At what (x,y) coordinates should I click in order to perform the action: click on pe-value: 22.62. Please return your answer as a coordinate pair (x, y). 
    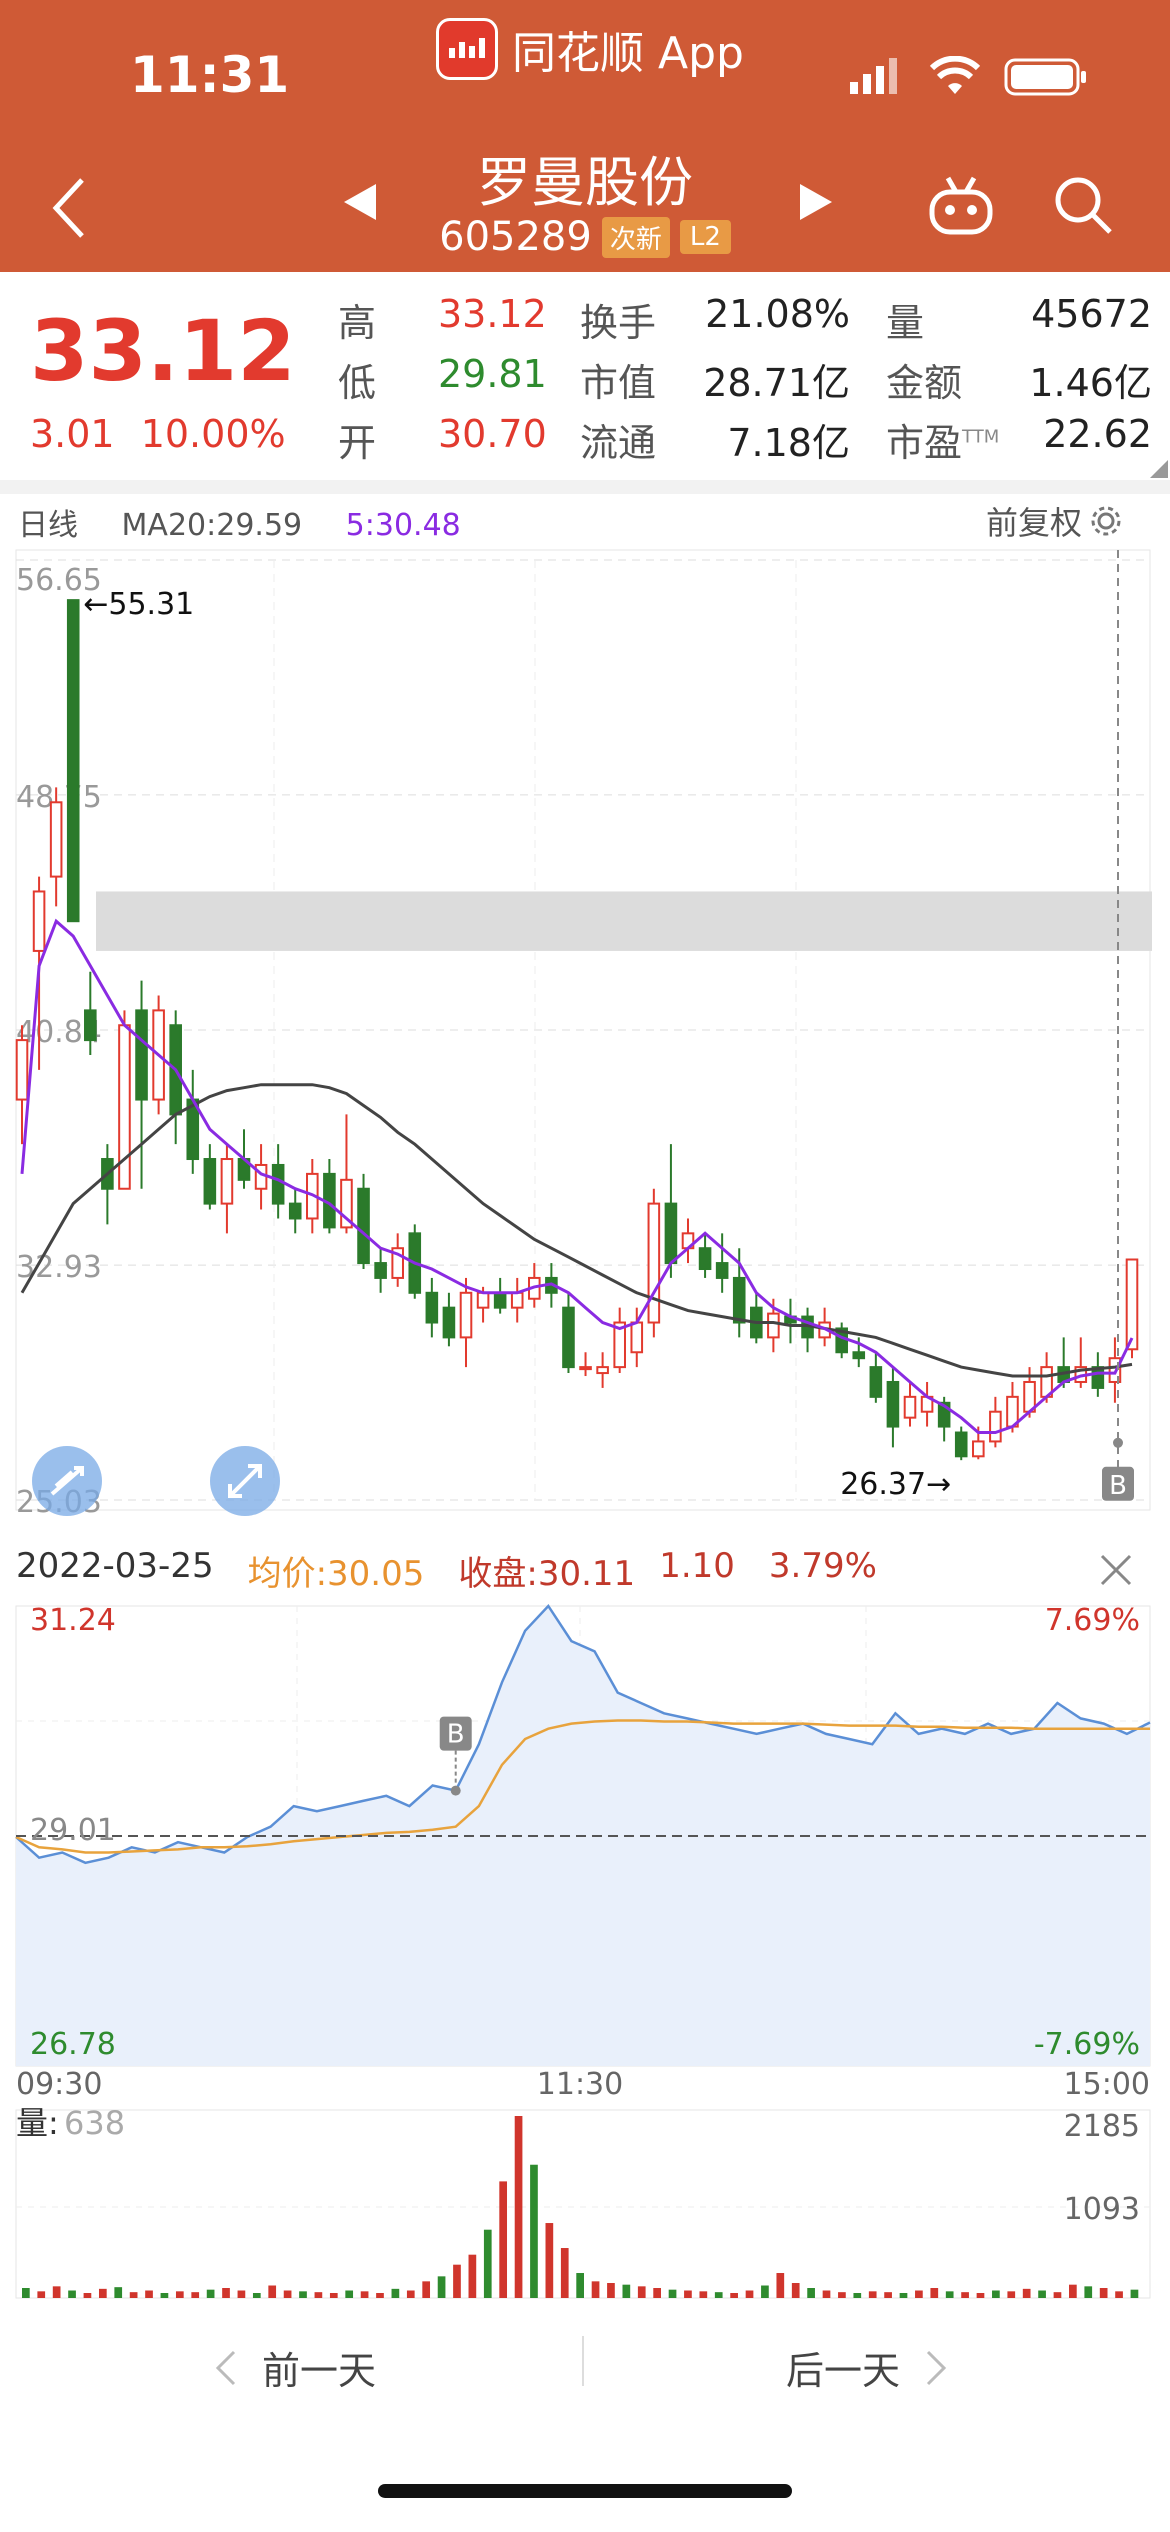
    Looking at the image, I should click on (1097, 434).